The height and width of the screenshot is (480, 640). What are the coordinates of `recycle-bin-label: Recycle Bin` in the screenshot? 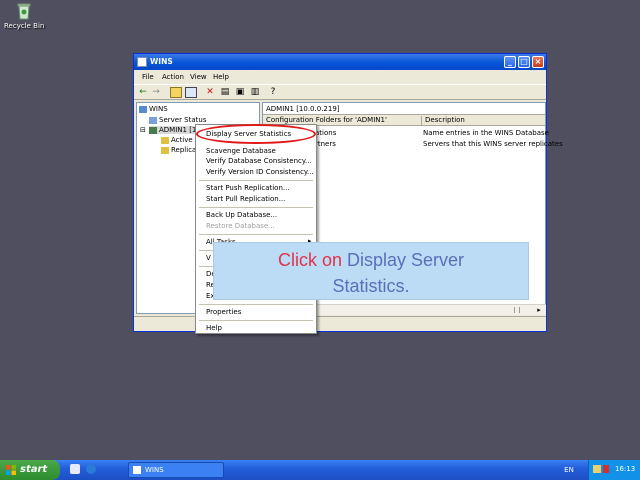 It's located at (24, 26).